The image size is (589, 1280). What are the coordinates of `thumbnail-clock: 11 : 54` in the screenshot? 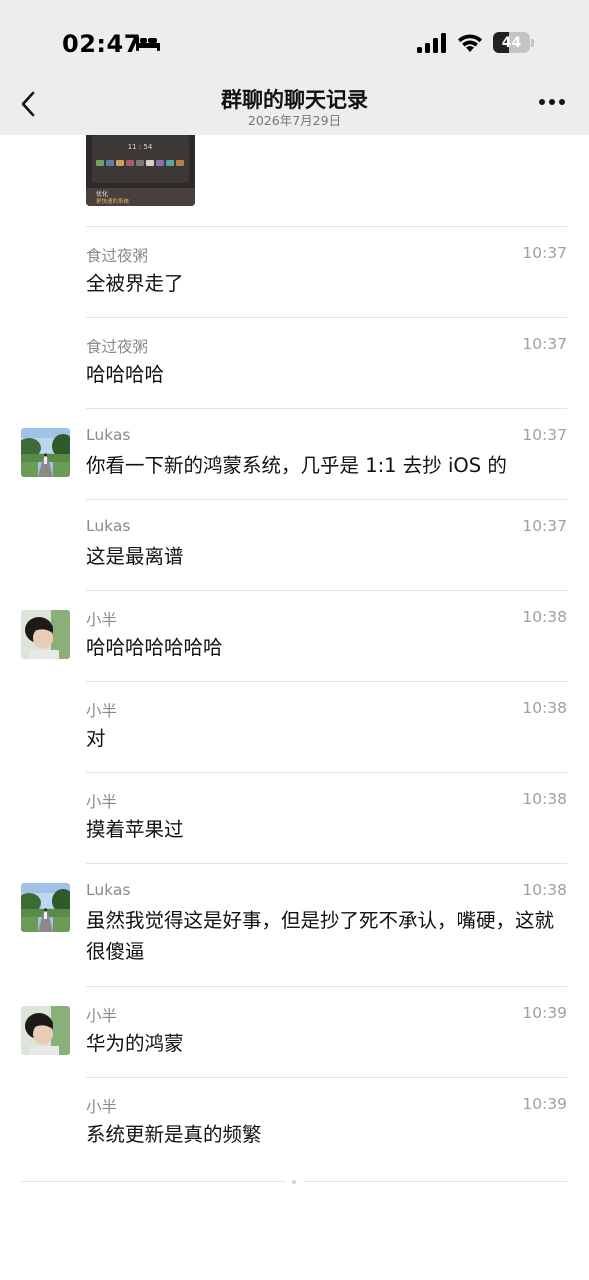 It's located at (140, 147).